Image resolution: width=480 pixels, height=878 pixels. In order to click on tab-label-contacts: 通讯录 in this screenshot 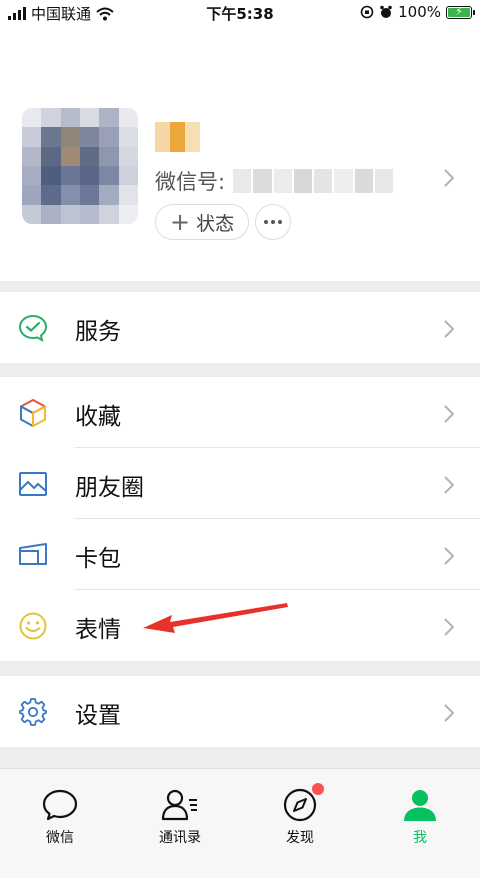, I will do `click(180, 838)`.